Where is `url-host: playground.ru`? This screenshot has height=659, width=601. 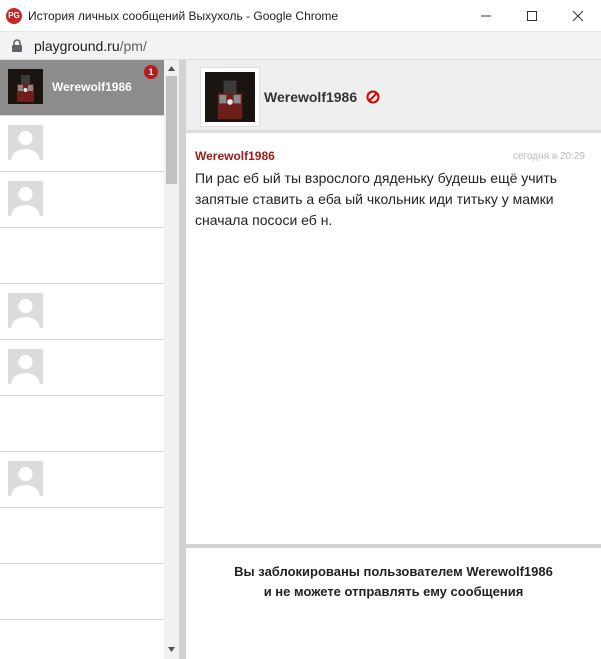
url-host: playground.ru is located at coordinates (77, 46).